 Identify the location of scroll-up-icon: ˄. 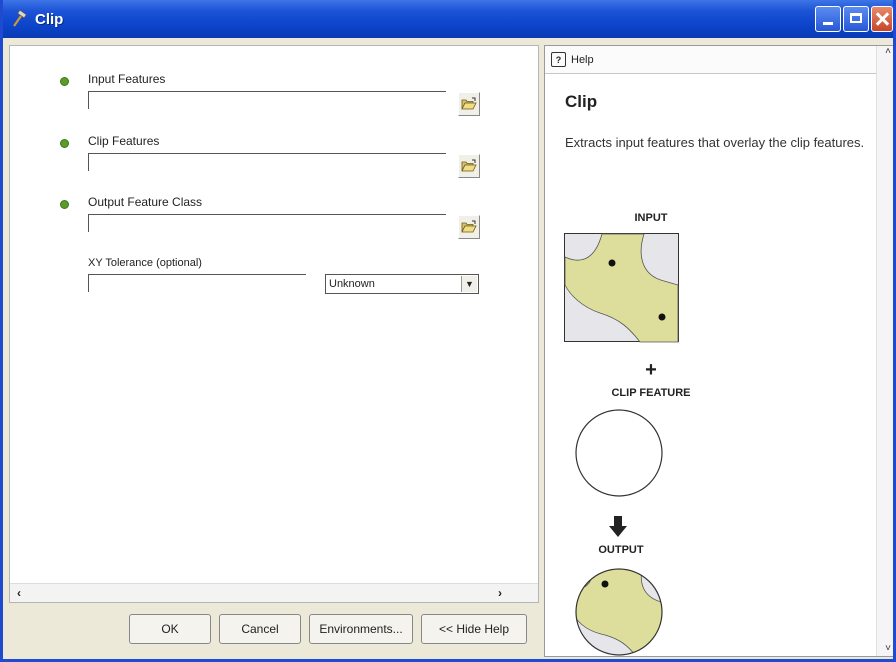
(888, 51).